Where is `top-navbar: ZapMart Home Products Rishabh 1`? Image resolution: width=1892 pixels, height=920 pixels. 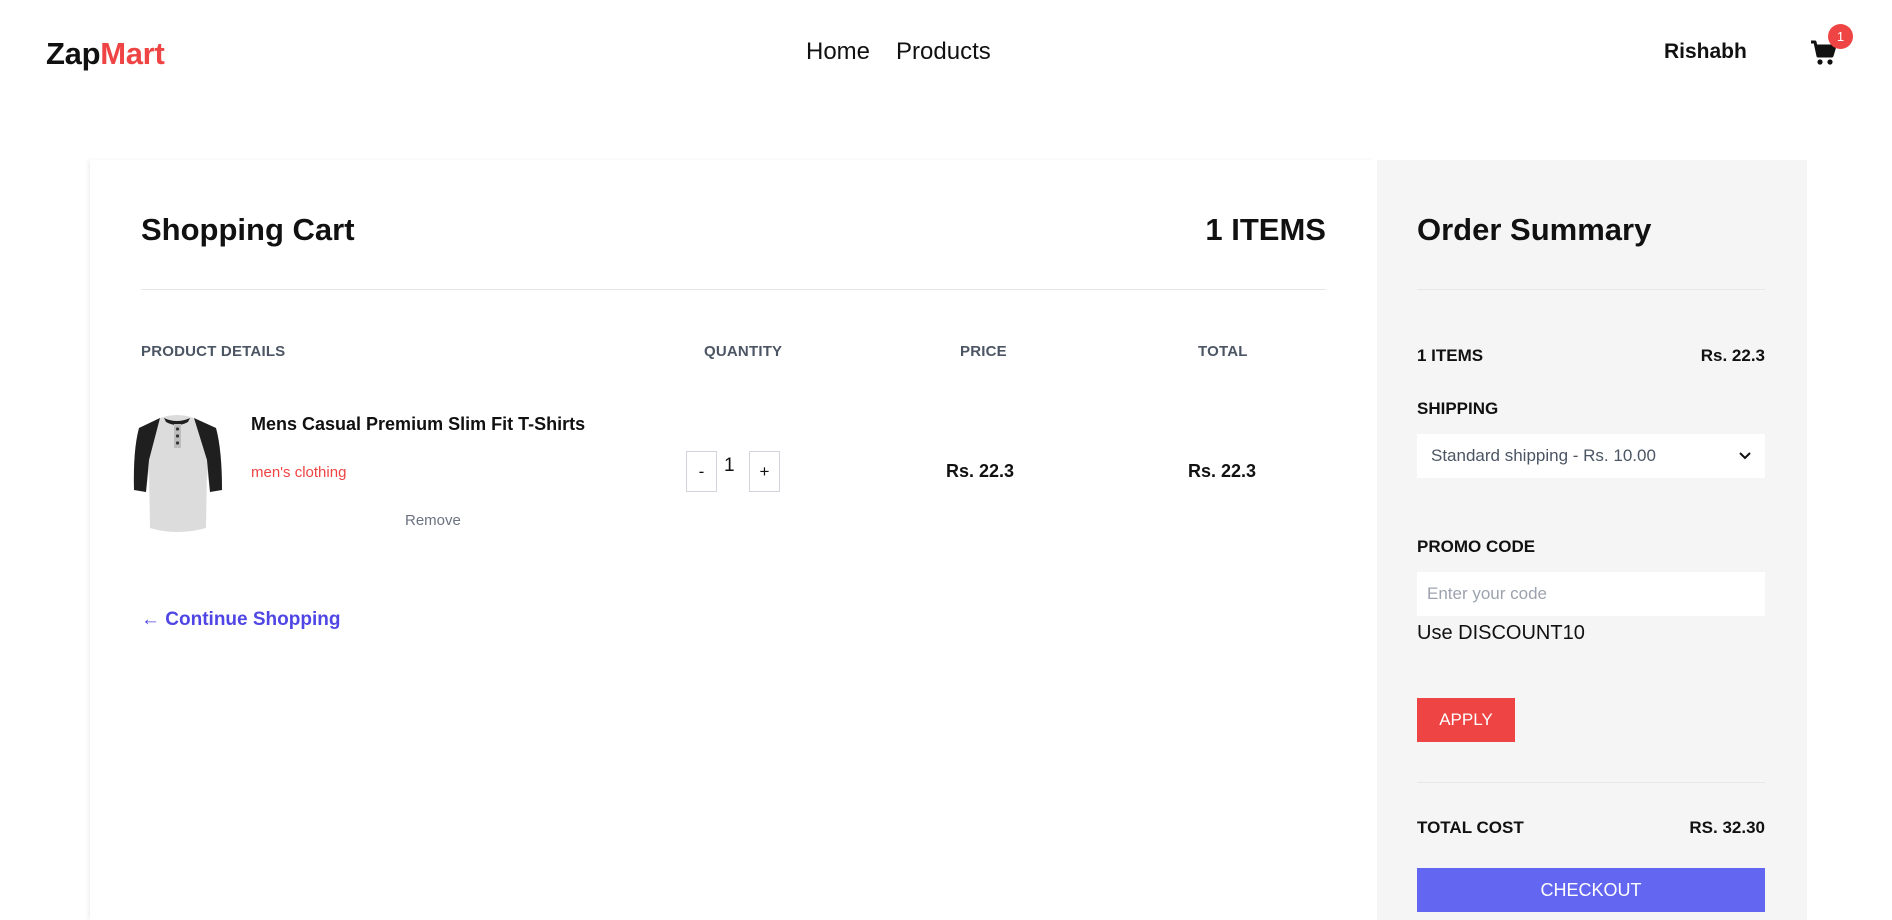 top-navbar: ZapMart Home Products Rishabh 1 is located at coordinates (946, 53).